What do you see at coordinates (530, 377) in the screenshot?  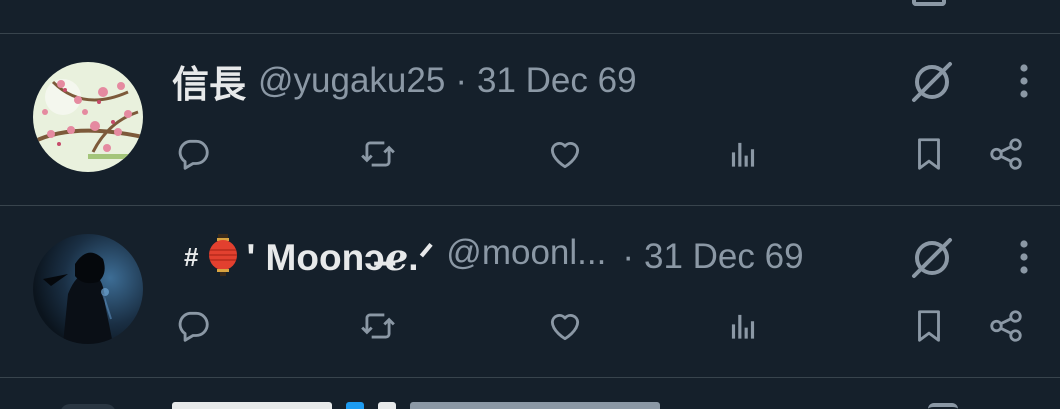 I see `post-divider` at bounding box center [530, 377].